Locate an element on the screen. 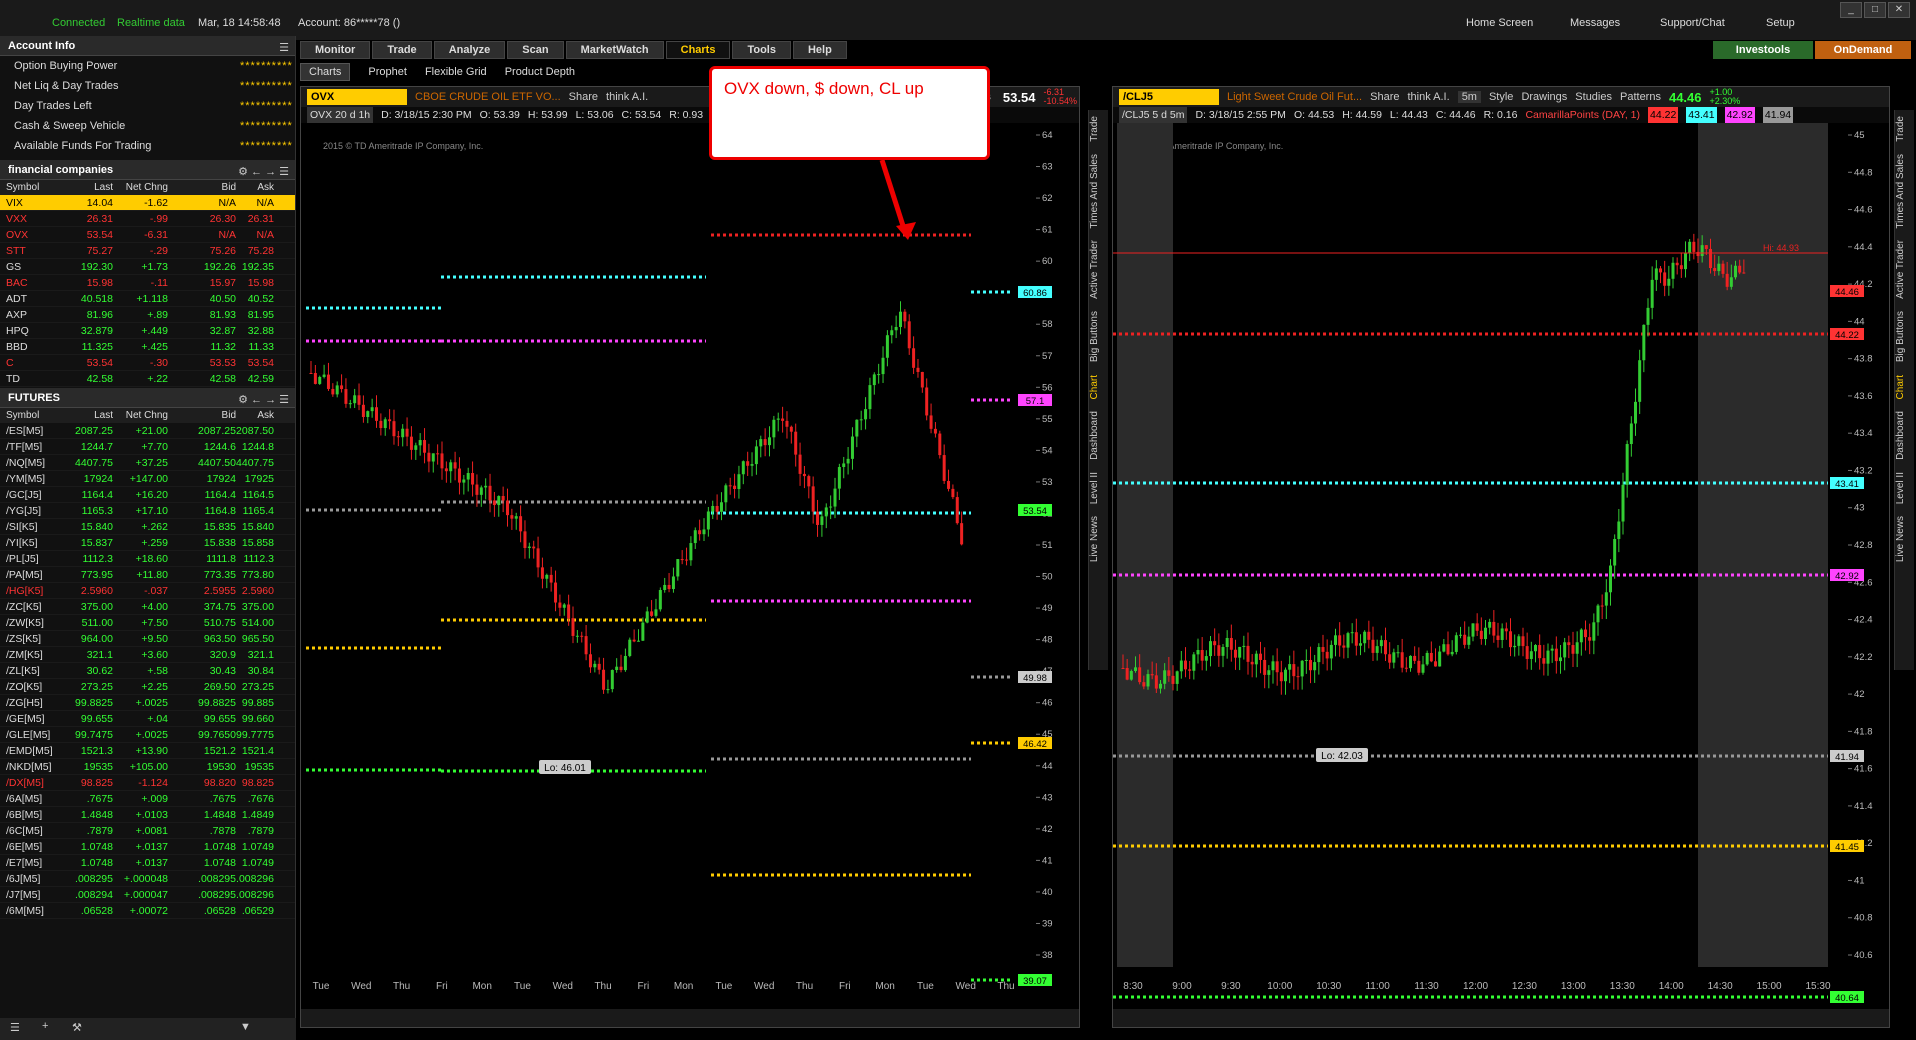 The width and height of the screenshot is (1916, 1040). watchlist-row: GS 192.30 +1.73 192.26 192.35 is located at coordinates (147, 267).